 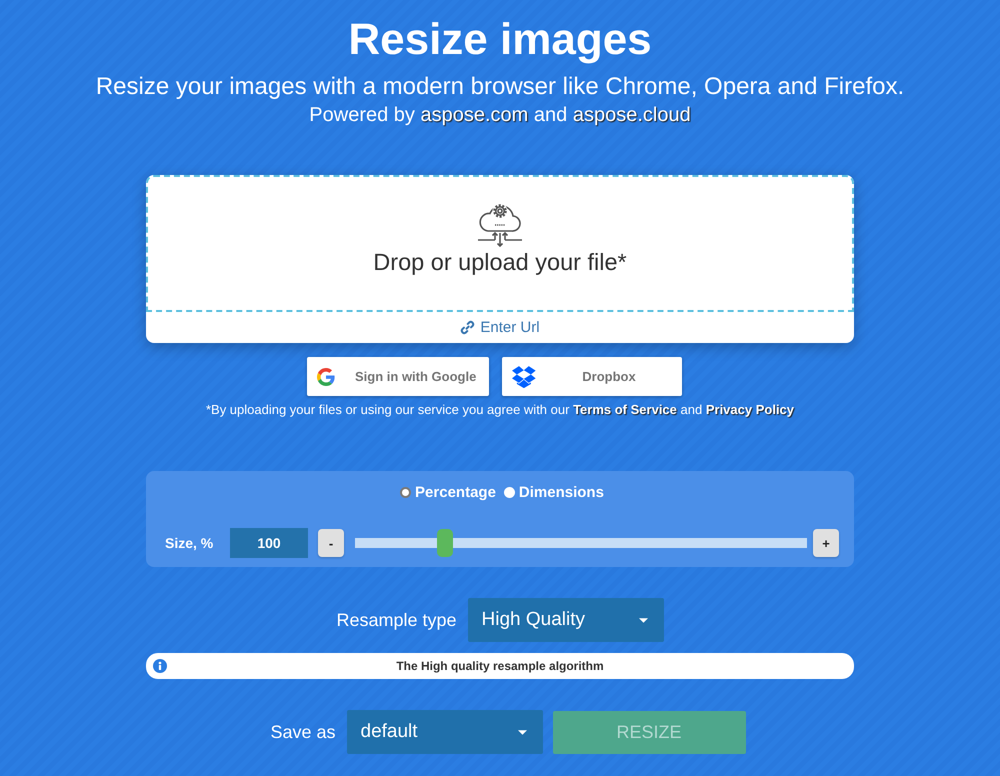 What do you see at coordinates (445, 543) in the screenshot?
I see `slider-thumb` at bounding box center [445, 543].